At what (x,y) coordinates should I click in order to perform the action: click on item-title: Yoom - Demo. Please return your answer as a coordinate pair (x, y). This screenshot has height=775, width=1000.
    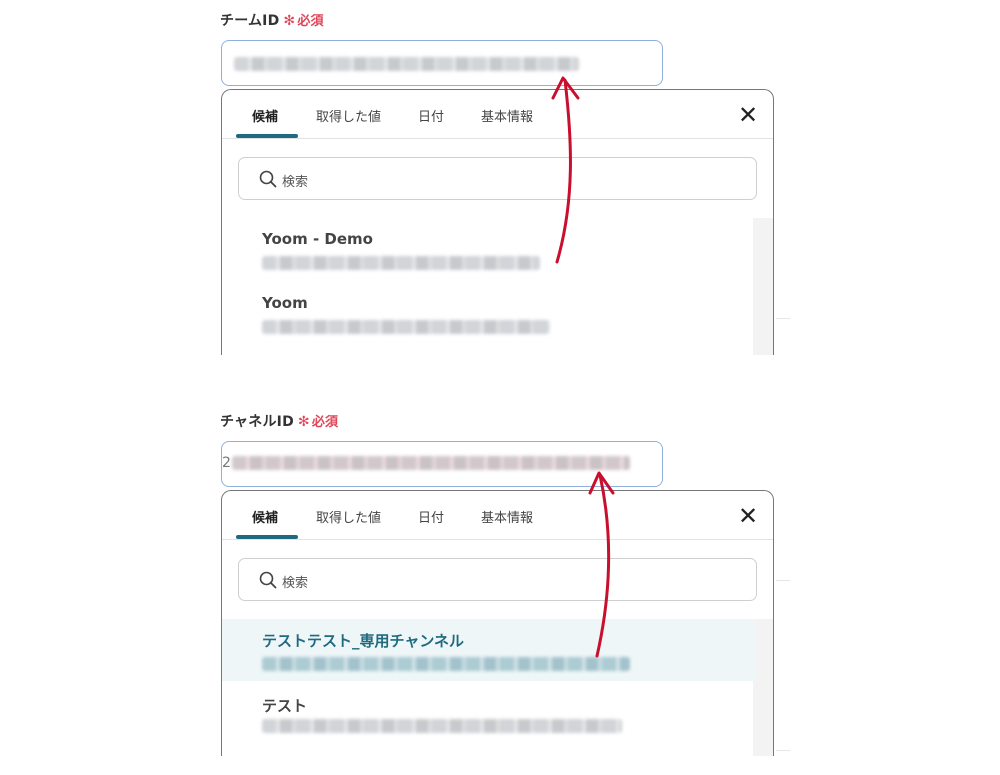
    Looking at the image, I should click on (317, 239).